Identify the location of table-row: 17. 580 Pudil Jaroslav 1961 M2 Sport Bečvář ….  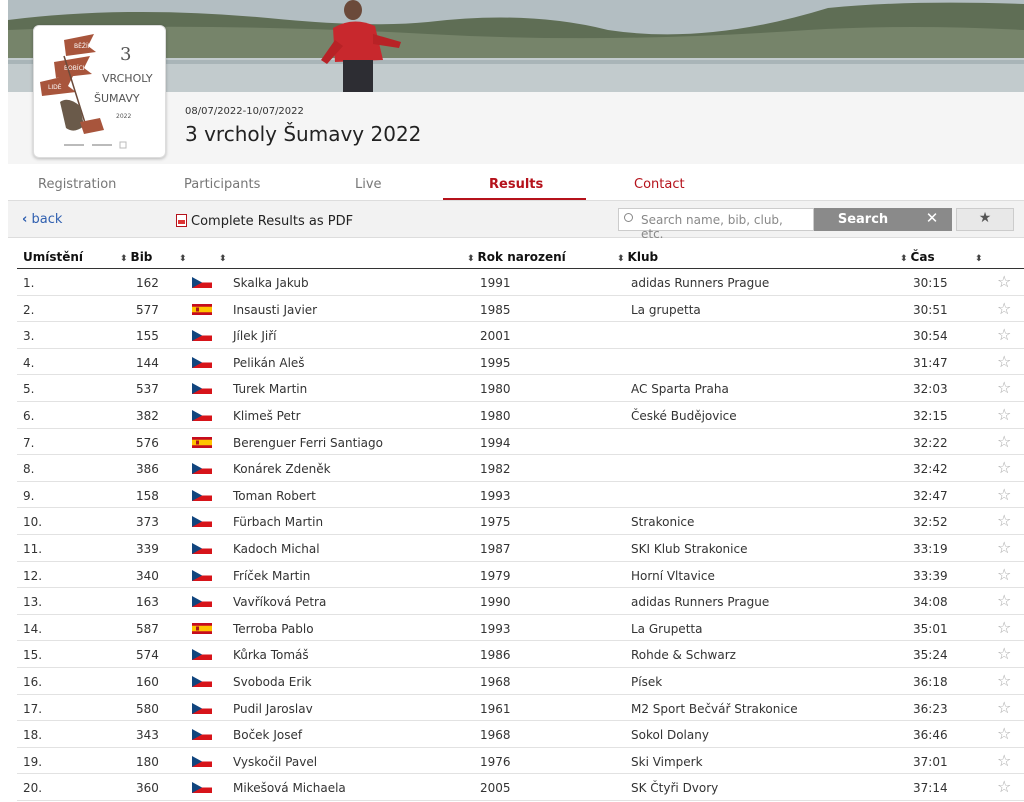
(520, 708).